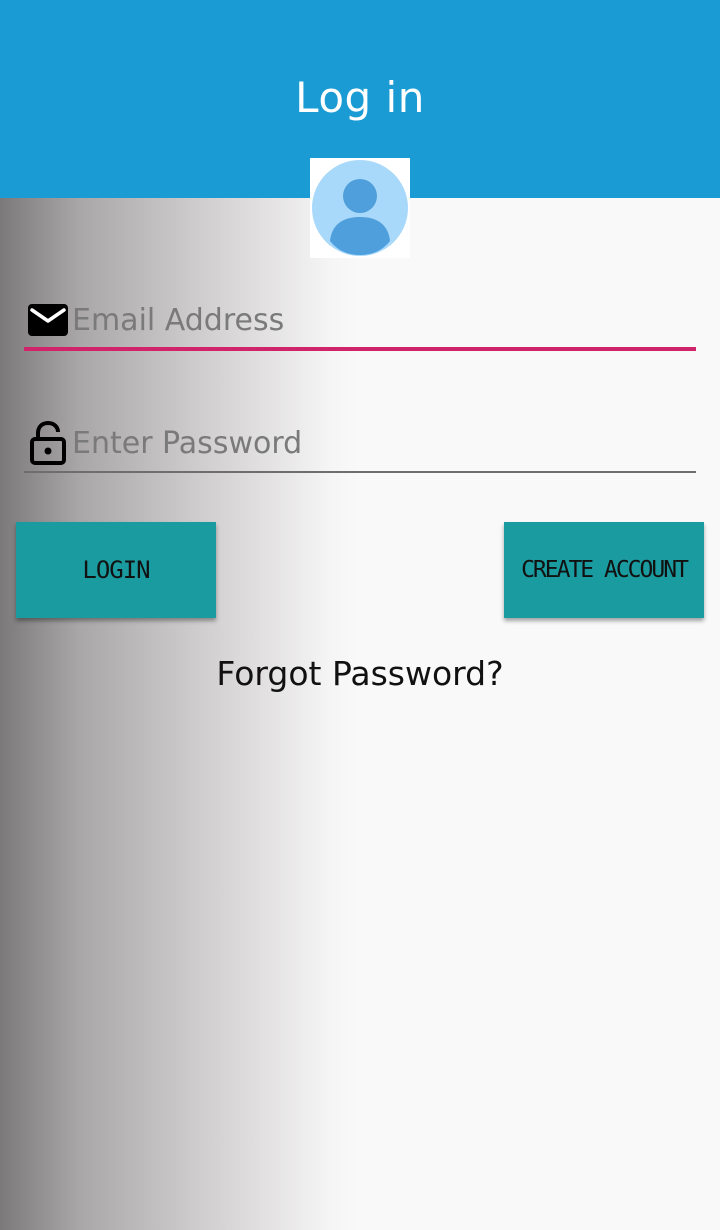 Image resolution: width=720 pixels, height=1230 pixels. Describe the element at coordinates (382, 443) in the screenshot. I see `password-input` at that location.